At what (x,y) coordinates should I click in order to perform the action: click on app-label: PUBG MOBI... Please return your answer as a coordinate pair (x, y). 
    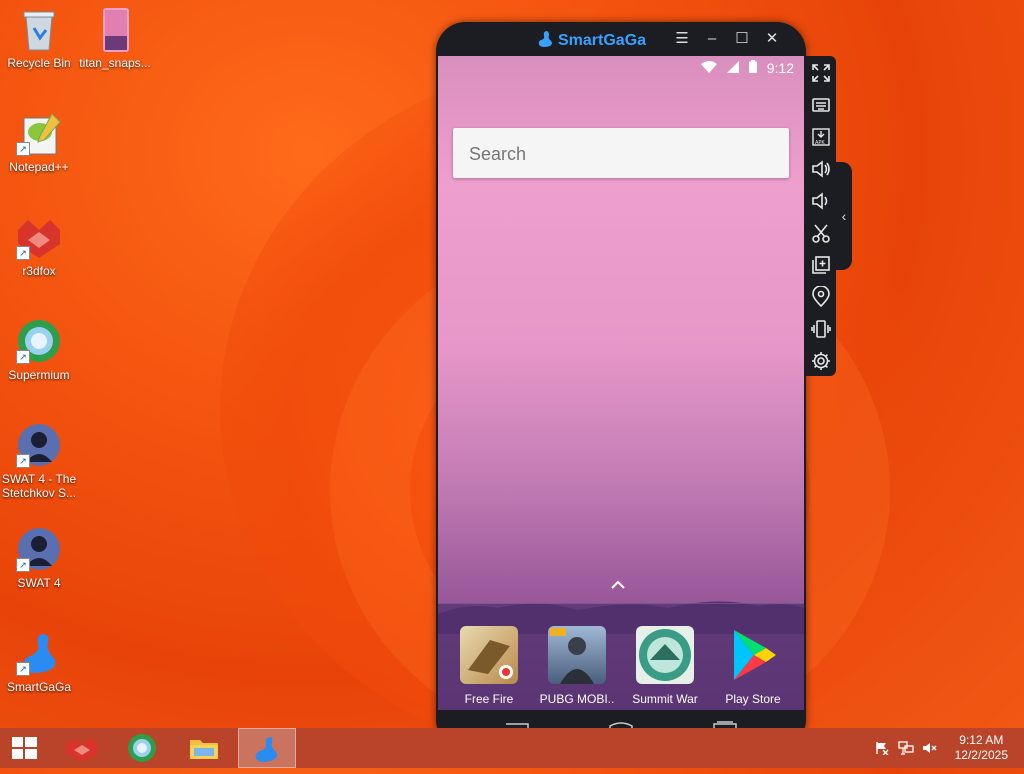
    Looking at the image, I should click on (577, 699).